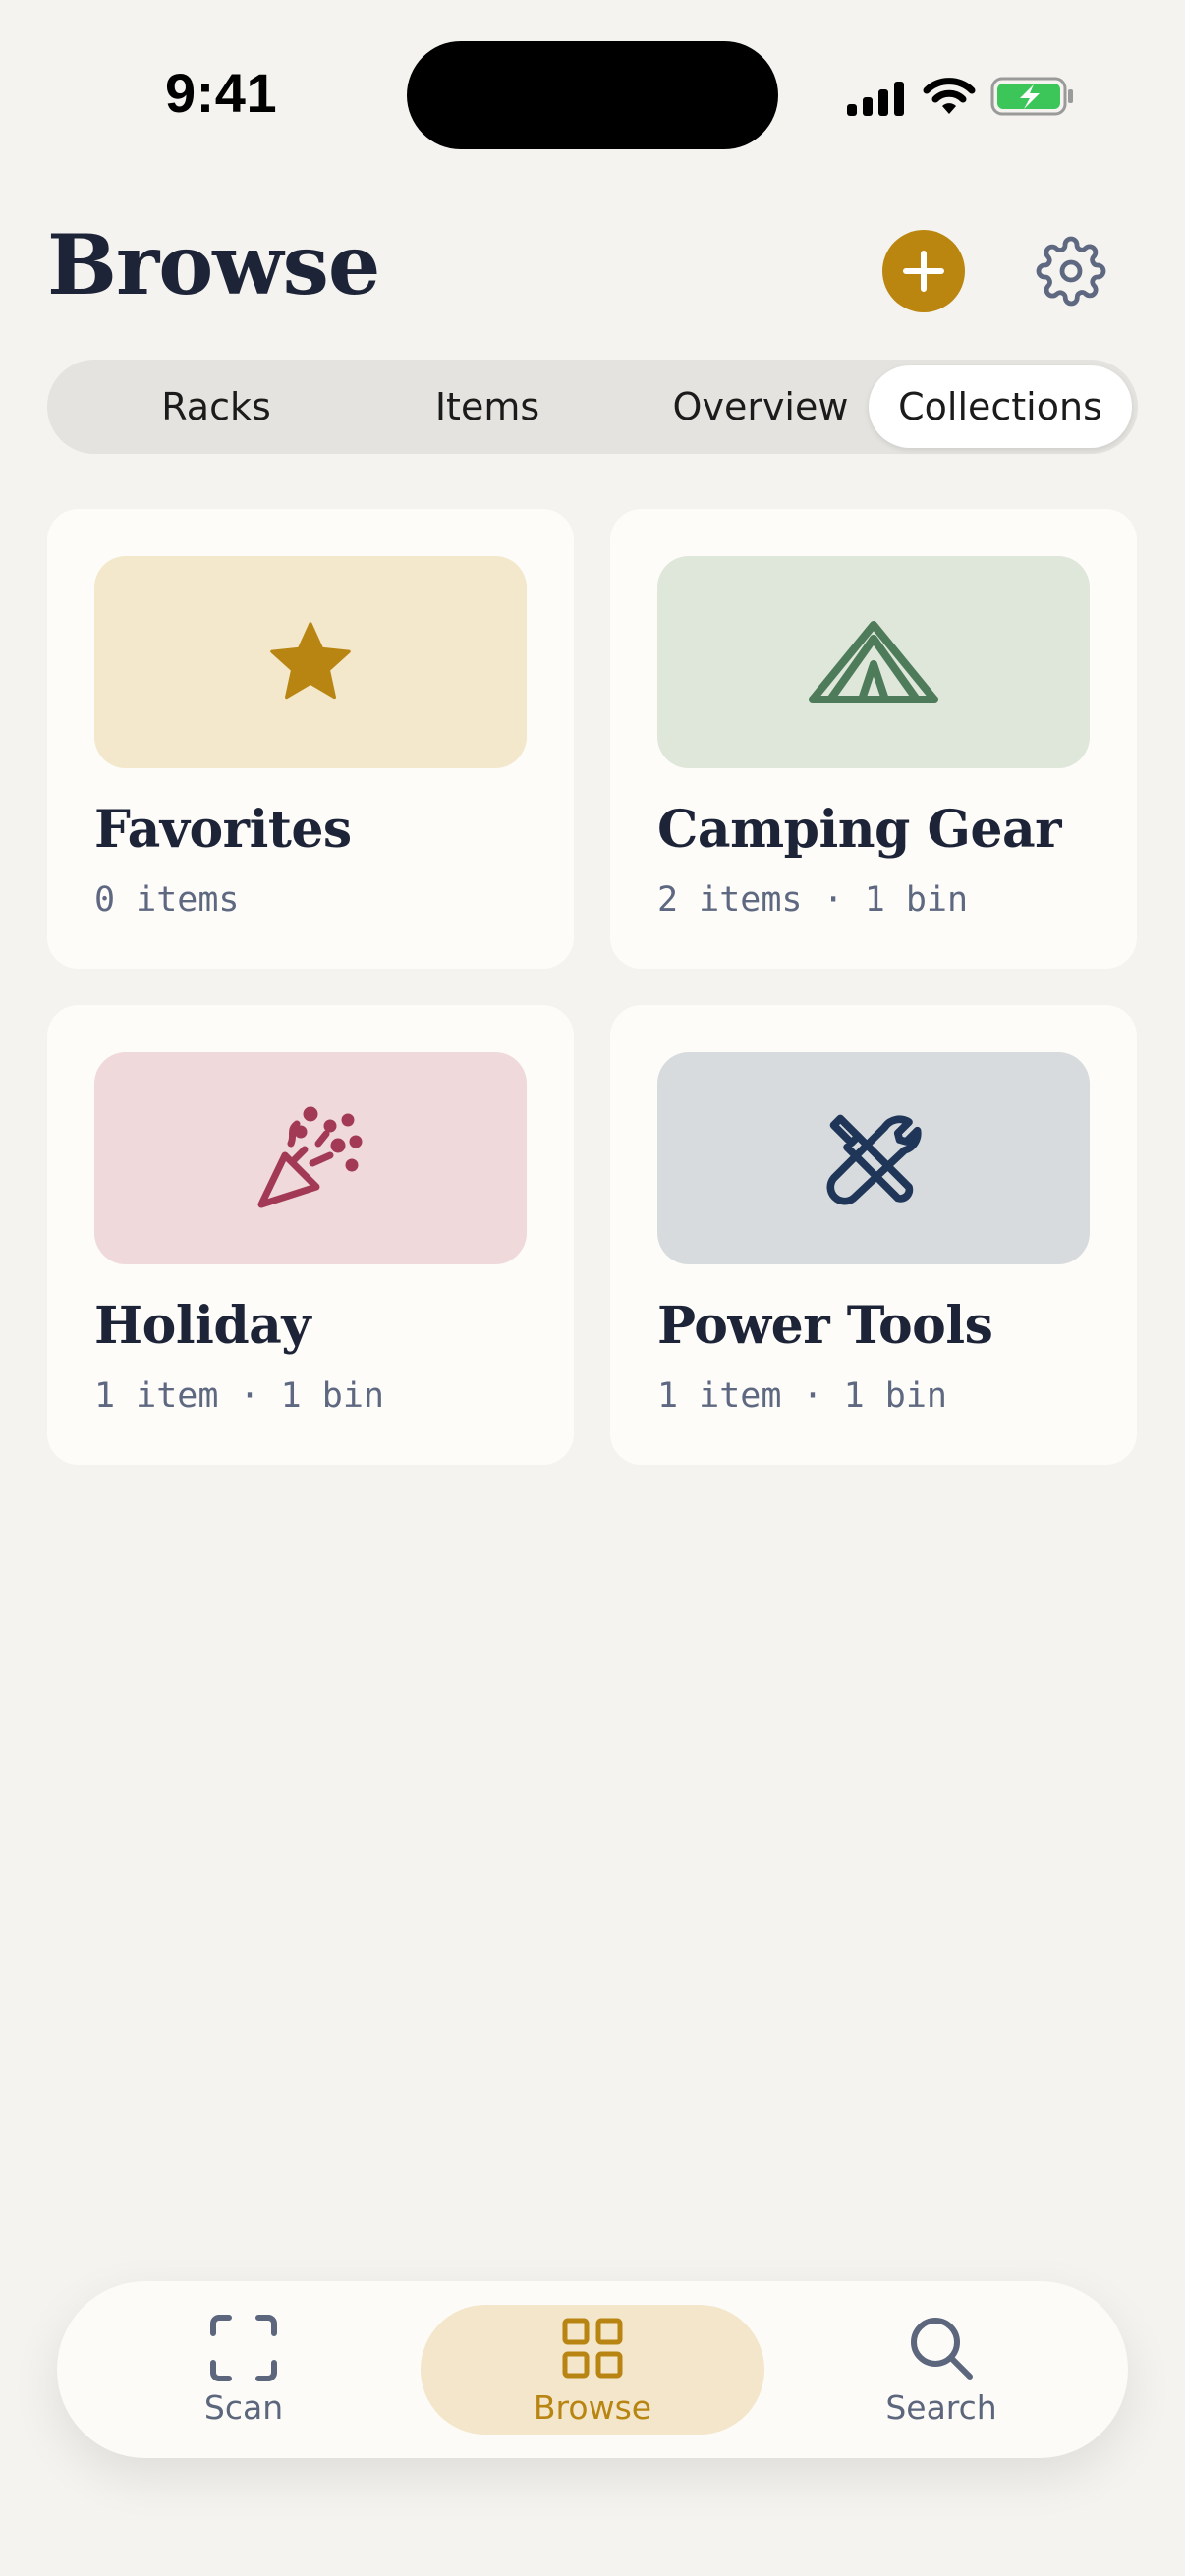  What do you see at coordinates (214, 264) in the screenshot?
I see `page-title: Browse` at bounding box center [214, 264].